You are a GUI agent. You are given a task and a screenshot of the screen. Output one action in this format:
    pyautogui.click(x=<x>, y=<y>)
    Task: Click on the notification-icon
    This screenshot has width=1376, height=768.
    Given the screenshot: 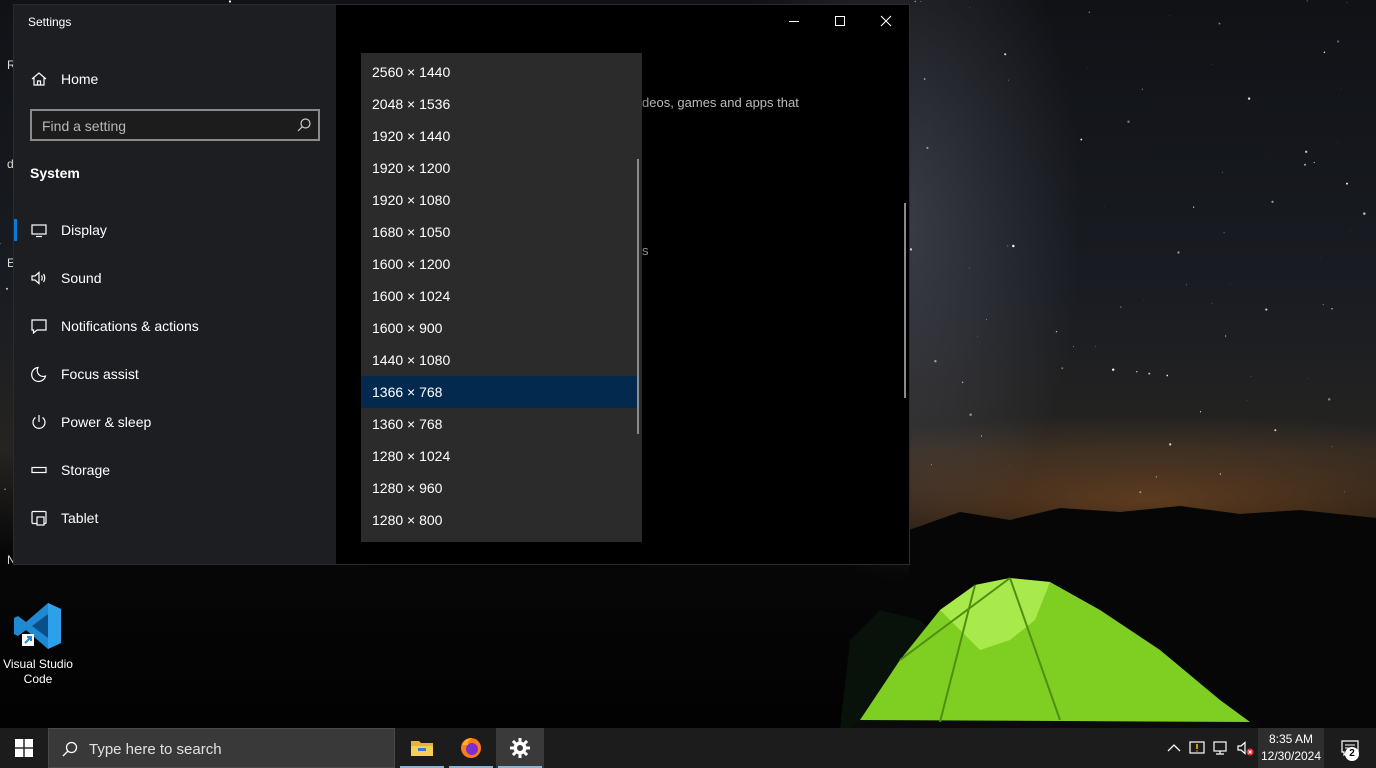 What is the action you would take?
    pyautogui.click(x=39, y=327)
    